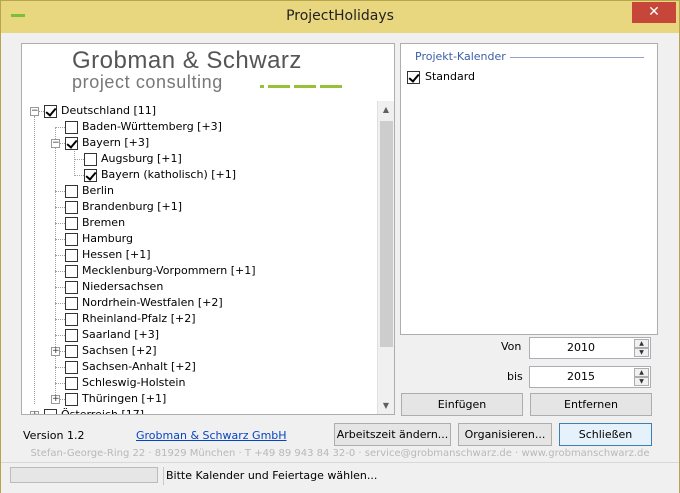 This screenshot has width=680, height=493. I want to click on title-bar: ProjectHolidays ✕, so click(340, 17).